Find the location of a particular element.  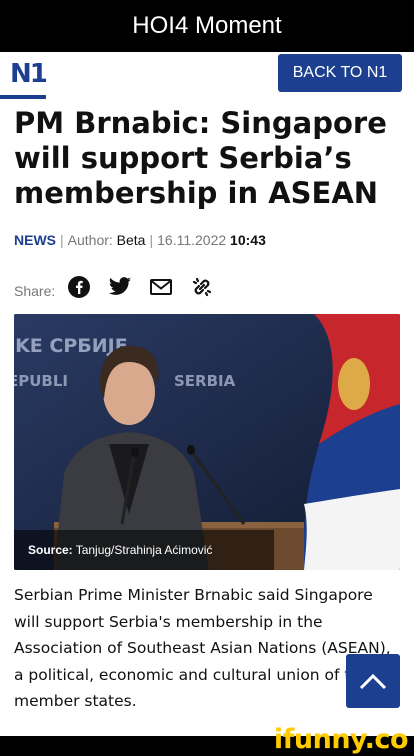

publish-time: 10:43 is located at coordinates (248, 240).